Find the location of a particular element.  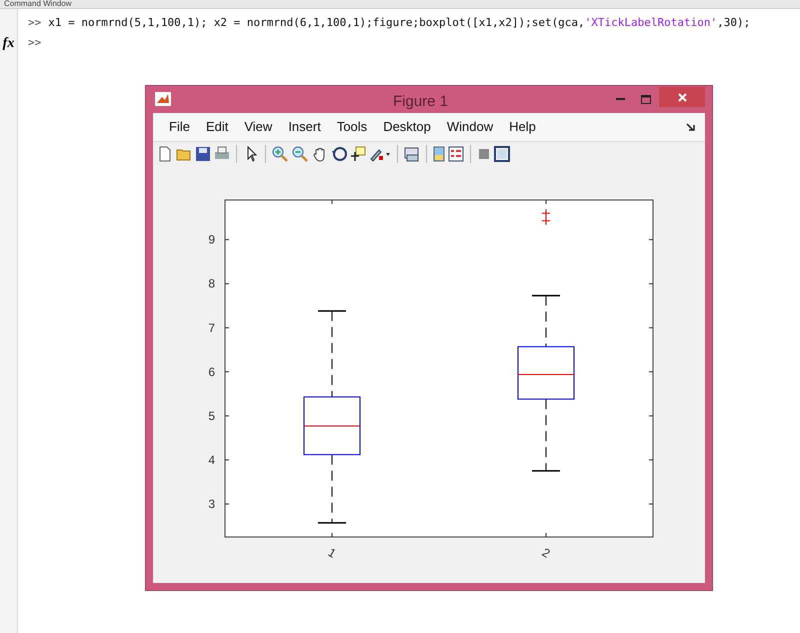

menu-item: File is located at coordinates (179, 127).